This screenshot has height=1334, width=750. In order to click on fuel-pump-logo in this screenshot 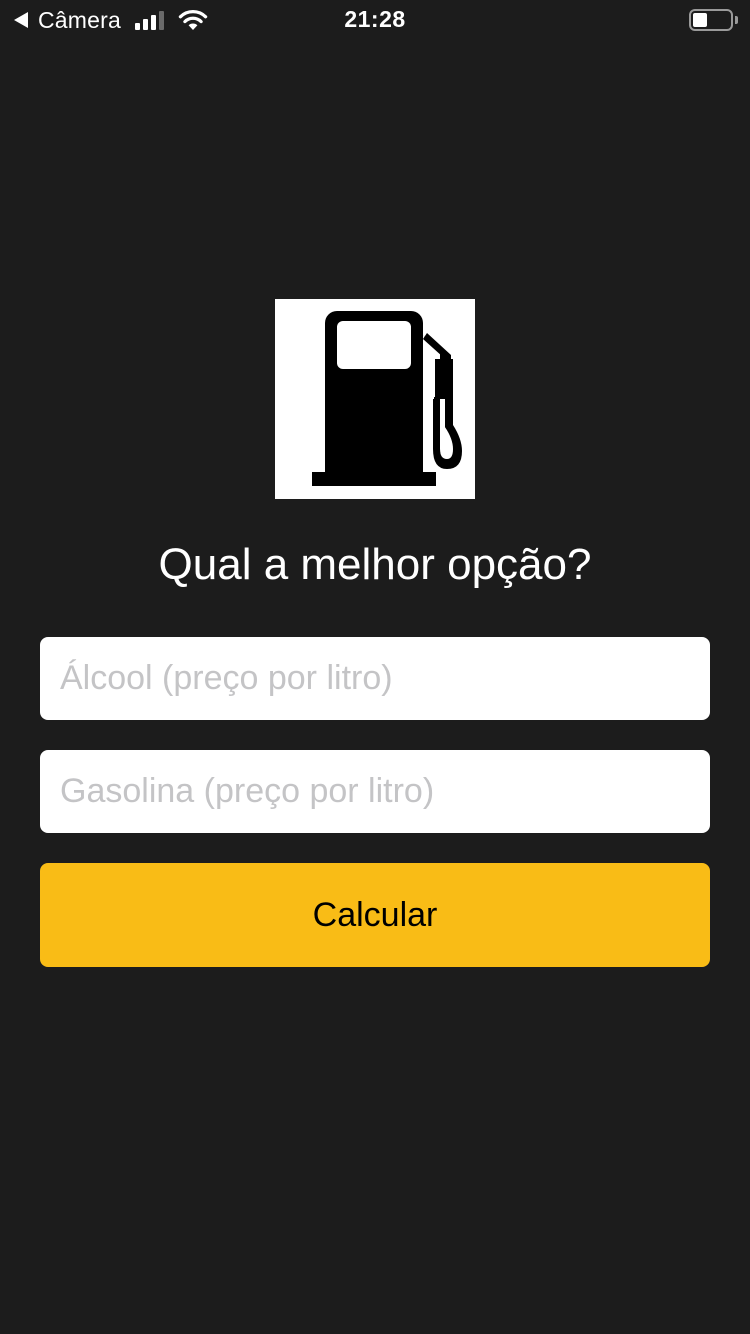, I will do `click(375, 399)`.